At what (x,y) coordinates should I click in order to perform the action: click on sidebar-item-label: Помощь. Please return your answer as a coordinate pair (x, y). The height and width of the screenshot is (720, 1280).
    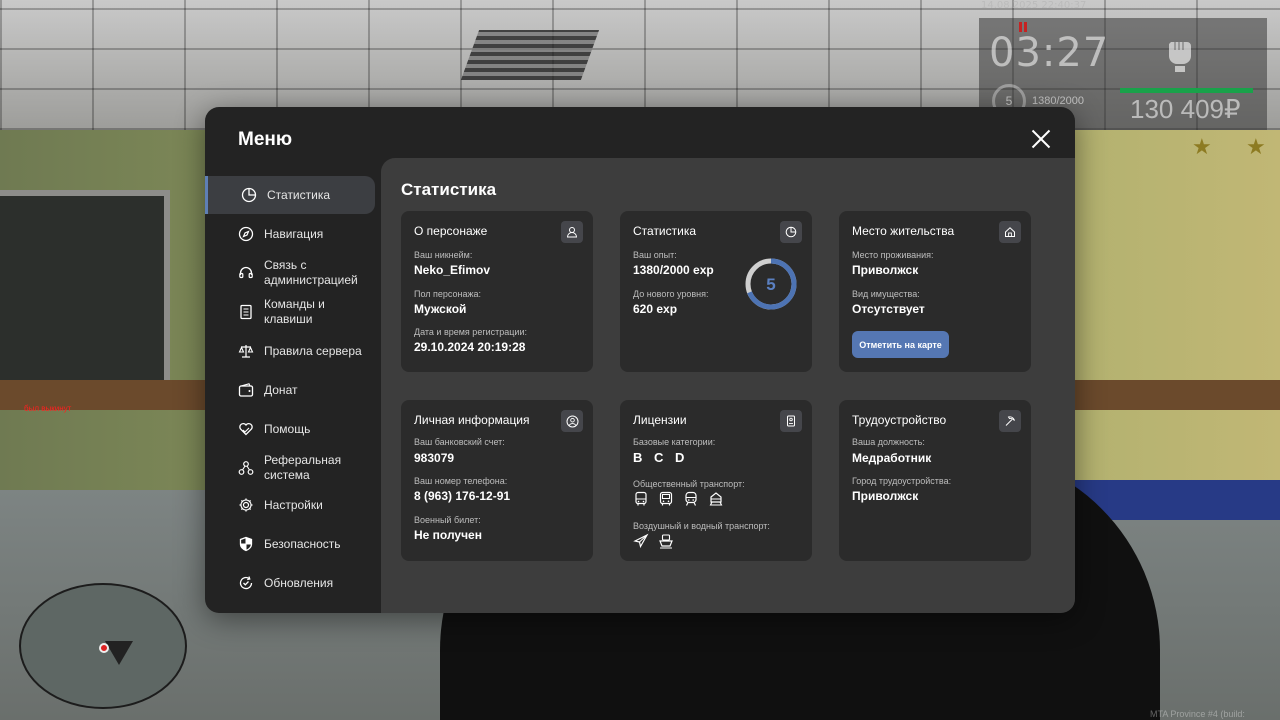
    Looking at the image, I should click on (287, 428).